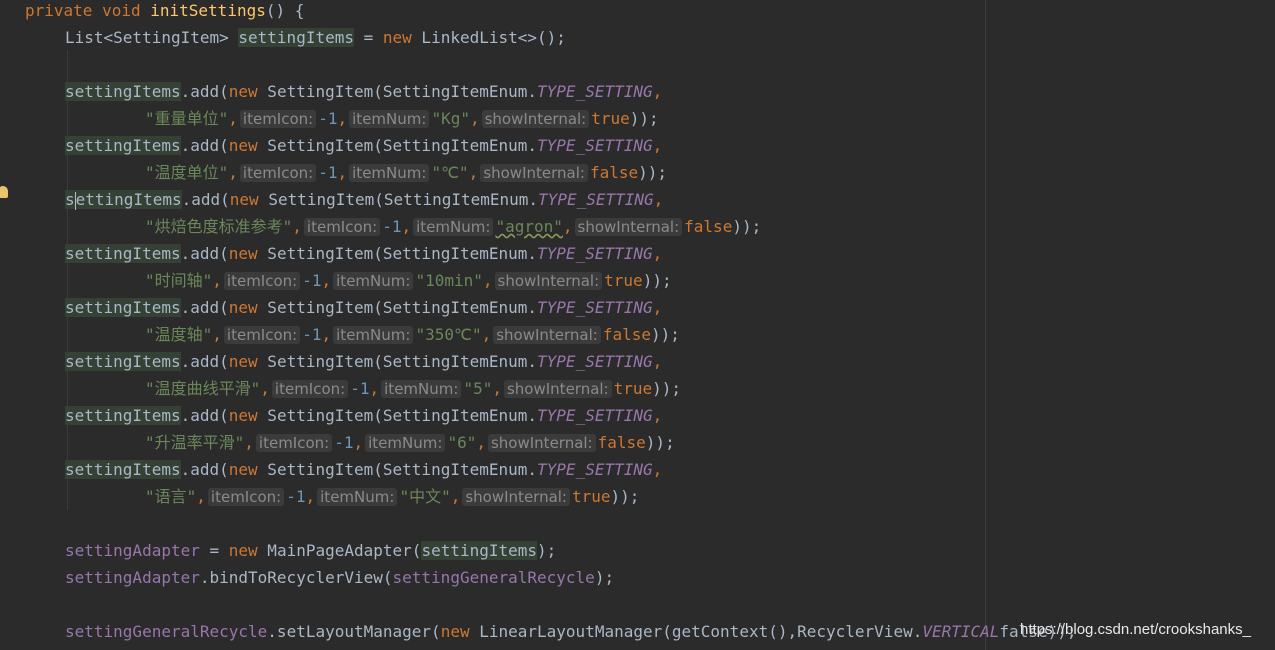 This screenshot has width=1275, height=650. I want to click on right-margin-guide, so click(985, 325).